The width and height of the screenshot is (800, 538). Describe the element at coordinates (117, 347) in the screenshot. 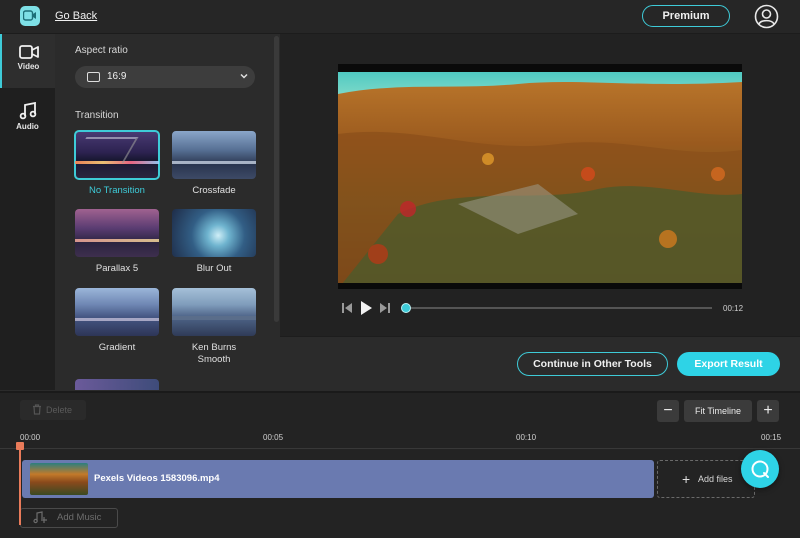

I see `transition-label: Gradient` at that location.